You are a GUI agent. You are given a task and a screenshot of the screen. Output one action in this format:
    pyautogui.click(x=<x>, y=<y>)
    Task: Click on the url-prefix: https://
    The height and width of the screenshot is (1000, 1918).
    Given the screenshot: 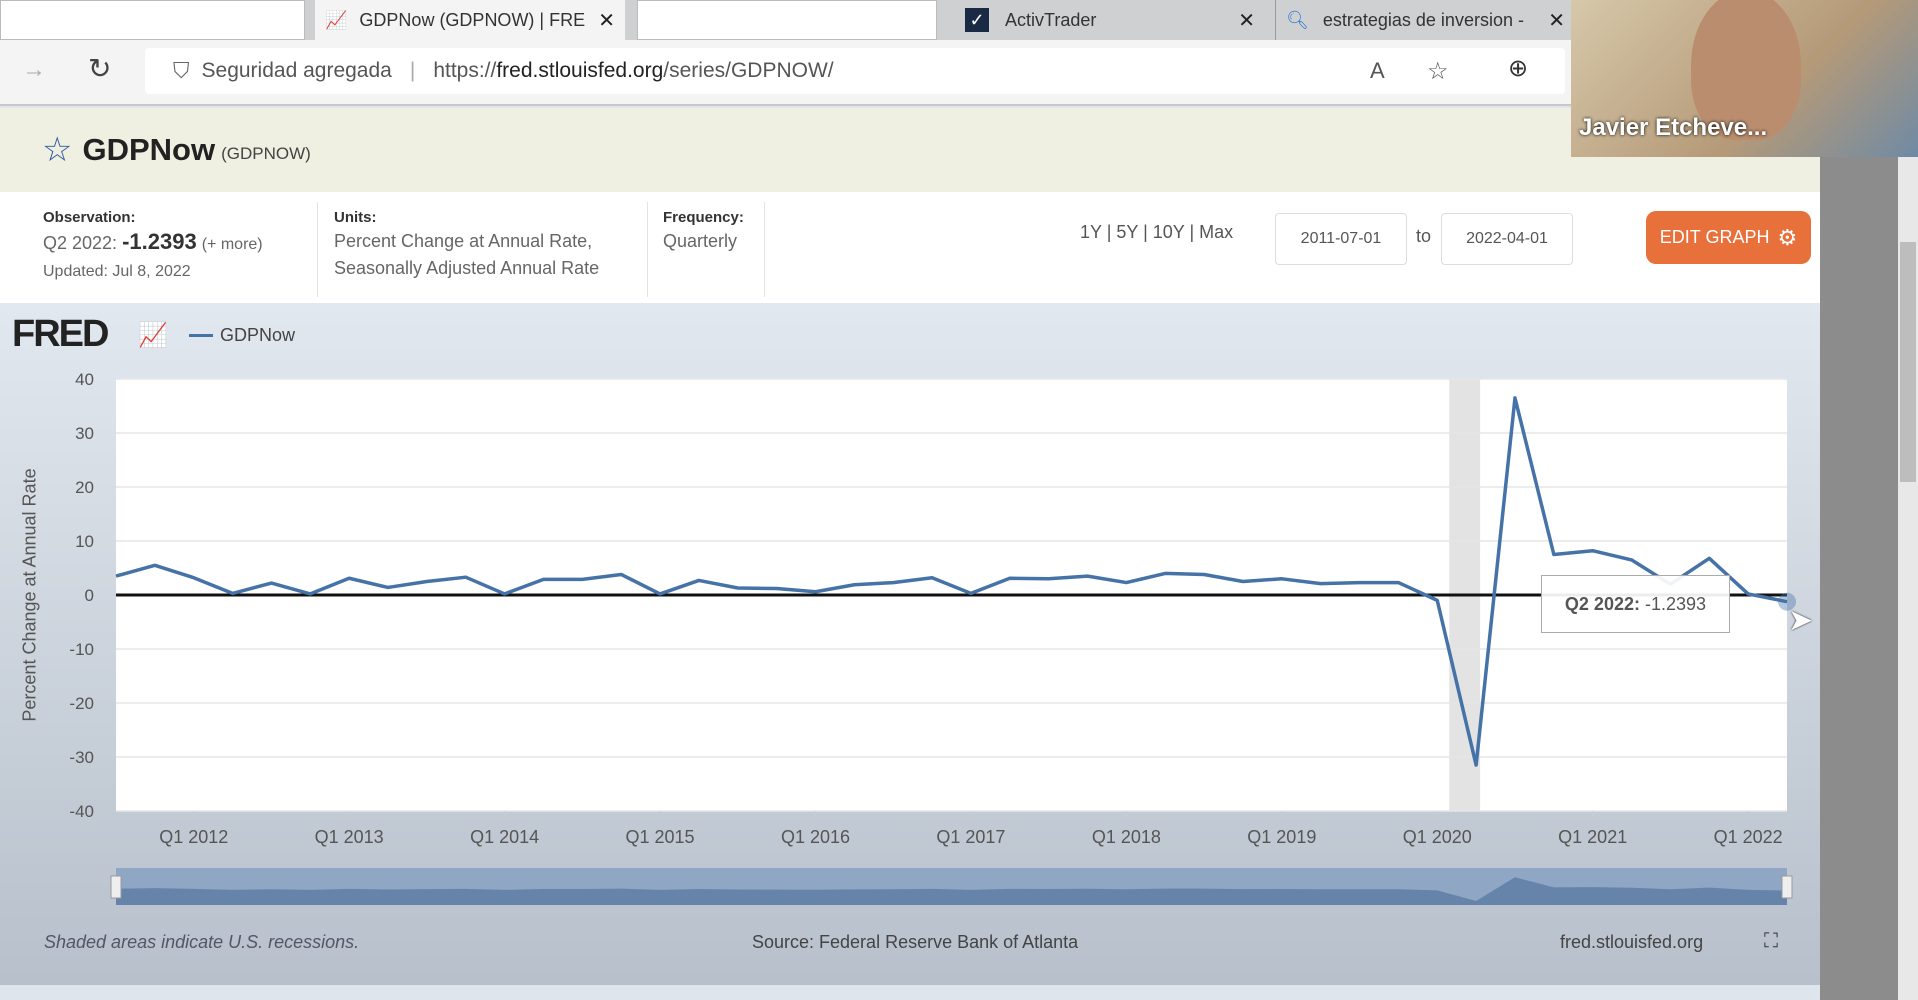 What is the action you would take?
    pyautogui.click(x=465, y=70)
    